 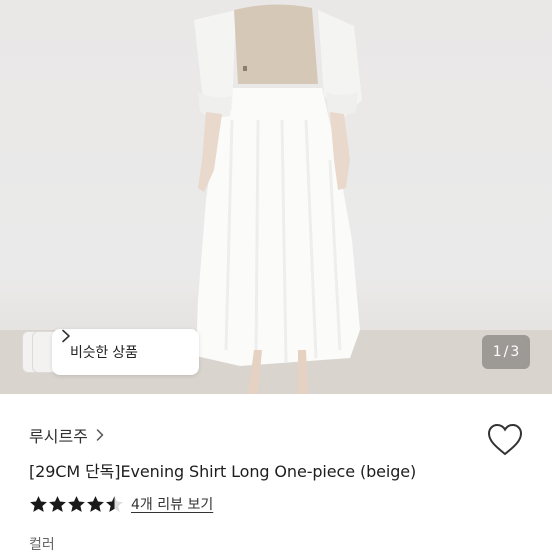 What do you see at coordinates (104, 353) in the screenshot?
I see `similar-products-label: 비슷한 상품` at bounding box center [104, 353].